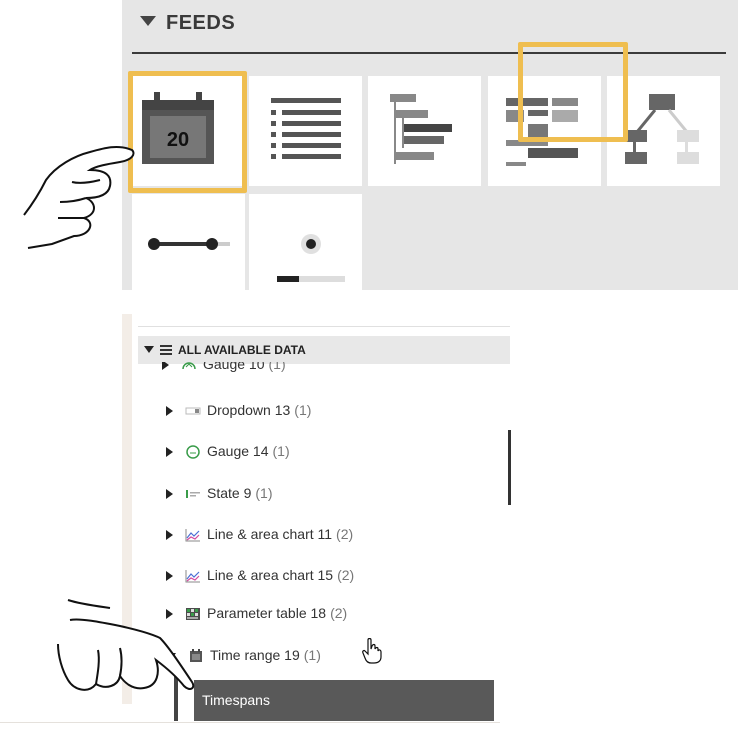 This screenshot has height=733, width=738. Describe the element at coordinates (193, 411) in the screenshot. I see `dropdown-icon` at that location.